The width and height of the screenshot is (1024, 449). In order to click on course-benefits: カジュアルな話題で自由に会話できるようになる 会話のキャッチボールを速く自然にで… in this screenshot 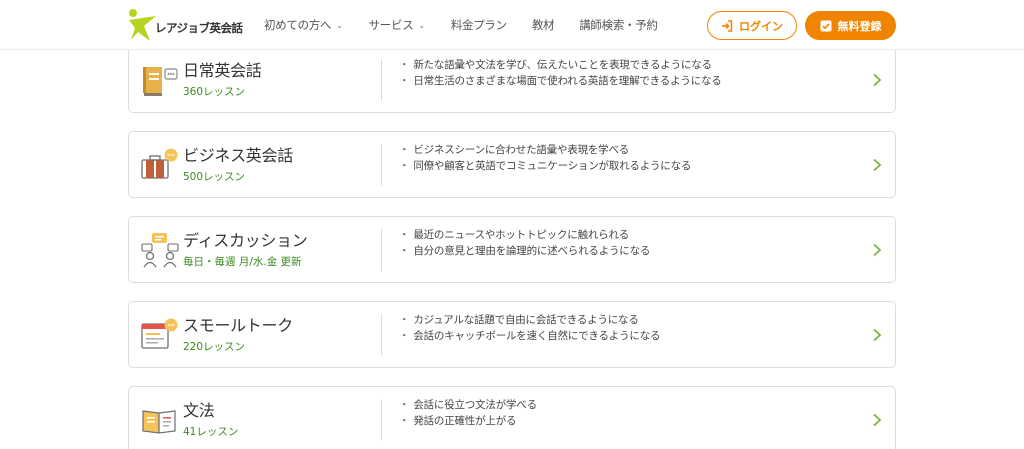, I will do `click(529, 328)`.